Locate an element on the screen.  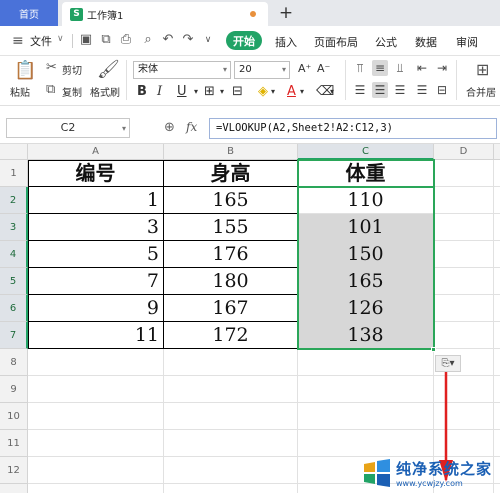
cut-button: 剪切 is located at coordinates (72, 69).